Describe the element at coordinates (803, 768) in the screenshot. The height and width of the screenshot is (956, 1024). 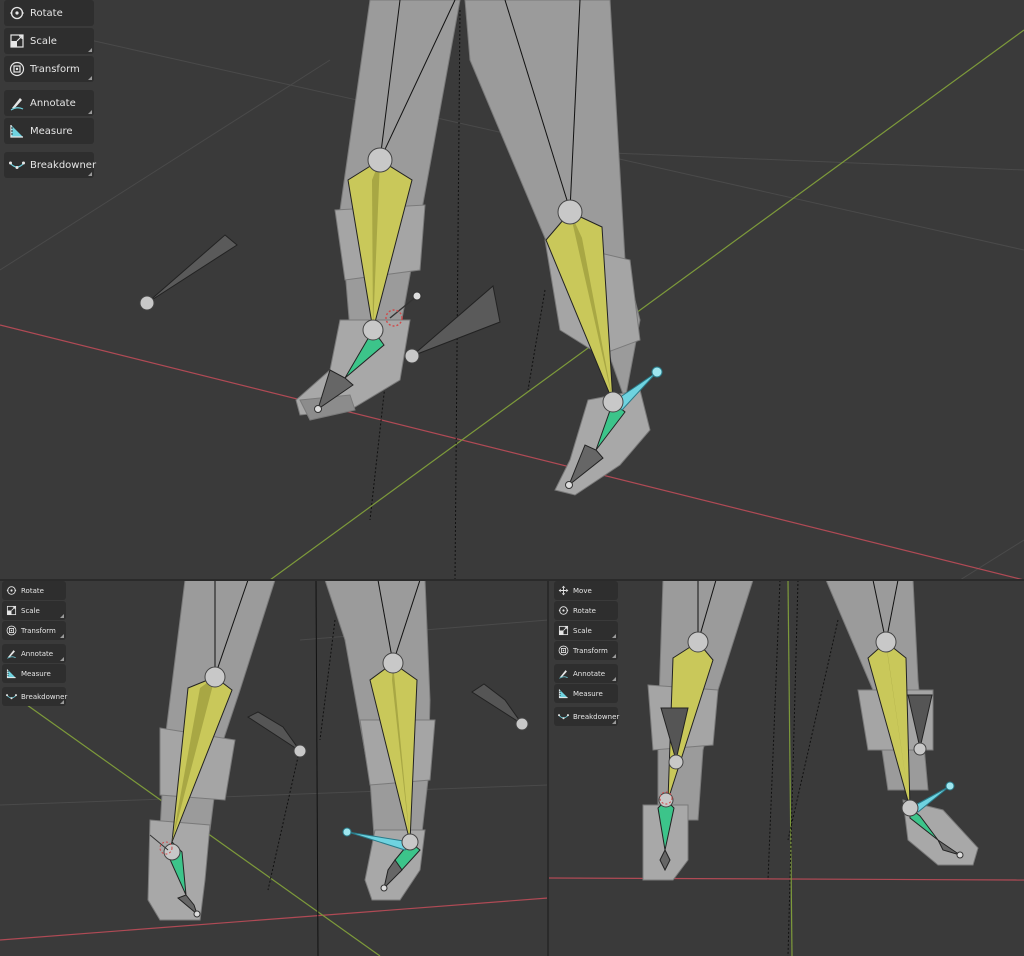
I see `relationship-lines` at that location.